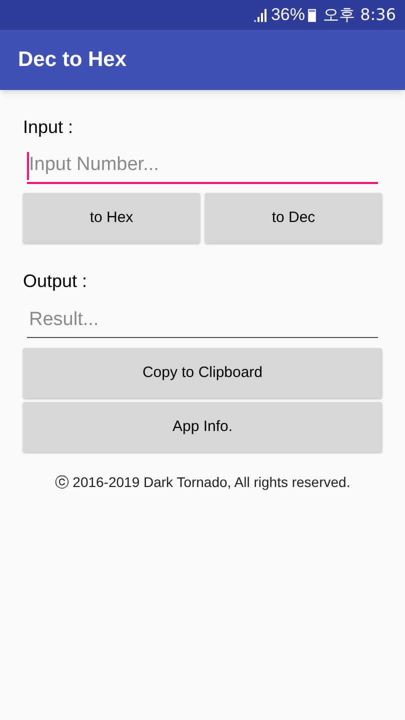 The height and width of the screenshot is (720, 405). What do you see at coordinates (203, 482) in the screenshot?
I see `copyright-text: ⓒ 2016-2019 Dark Tornado, All rights reserved.` at bounding box center [203, 482].